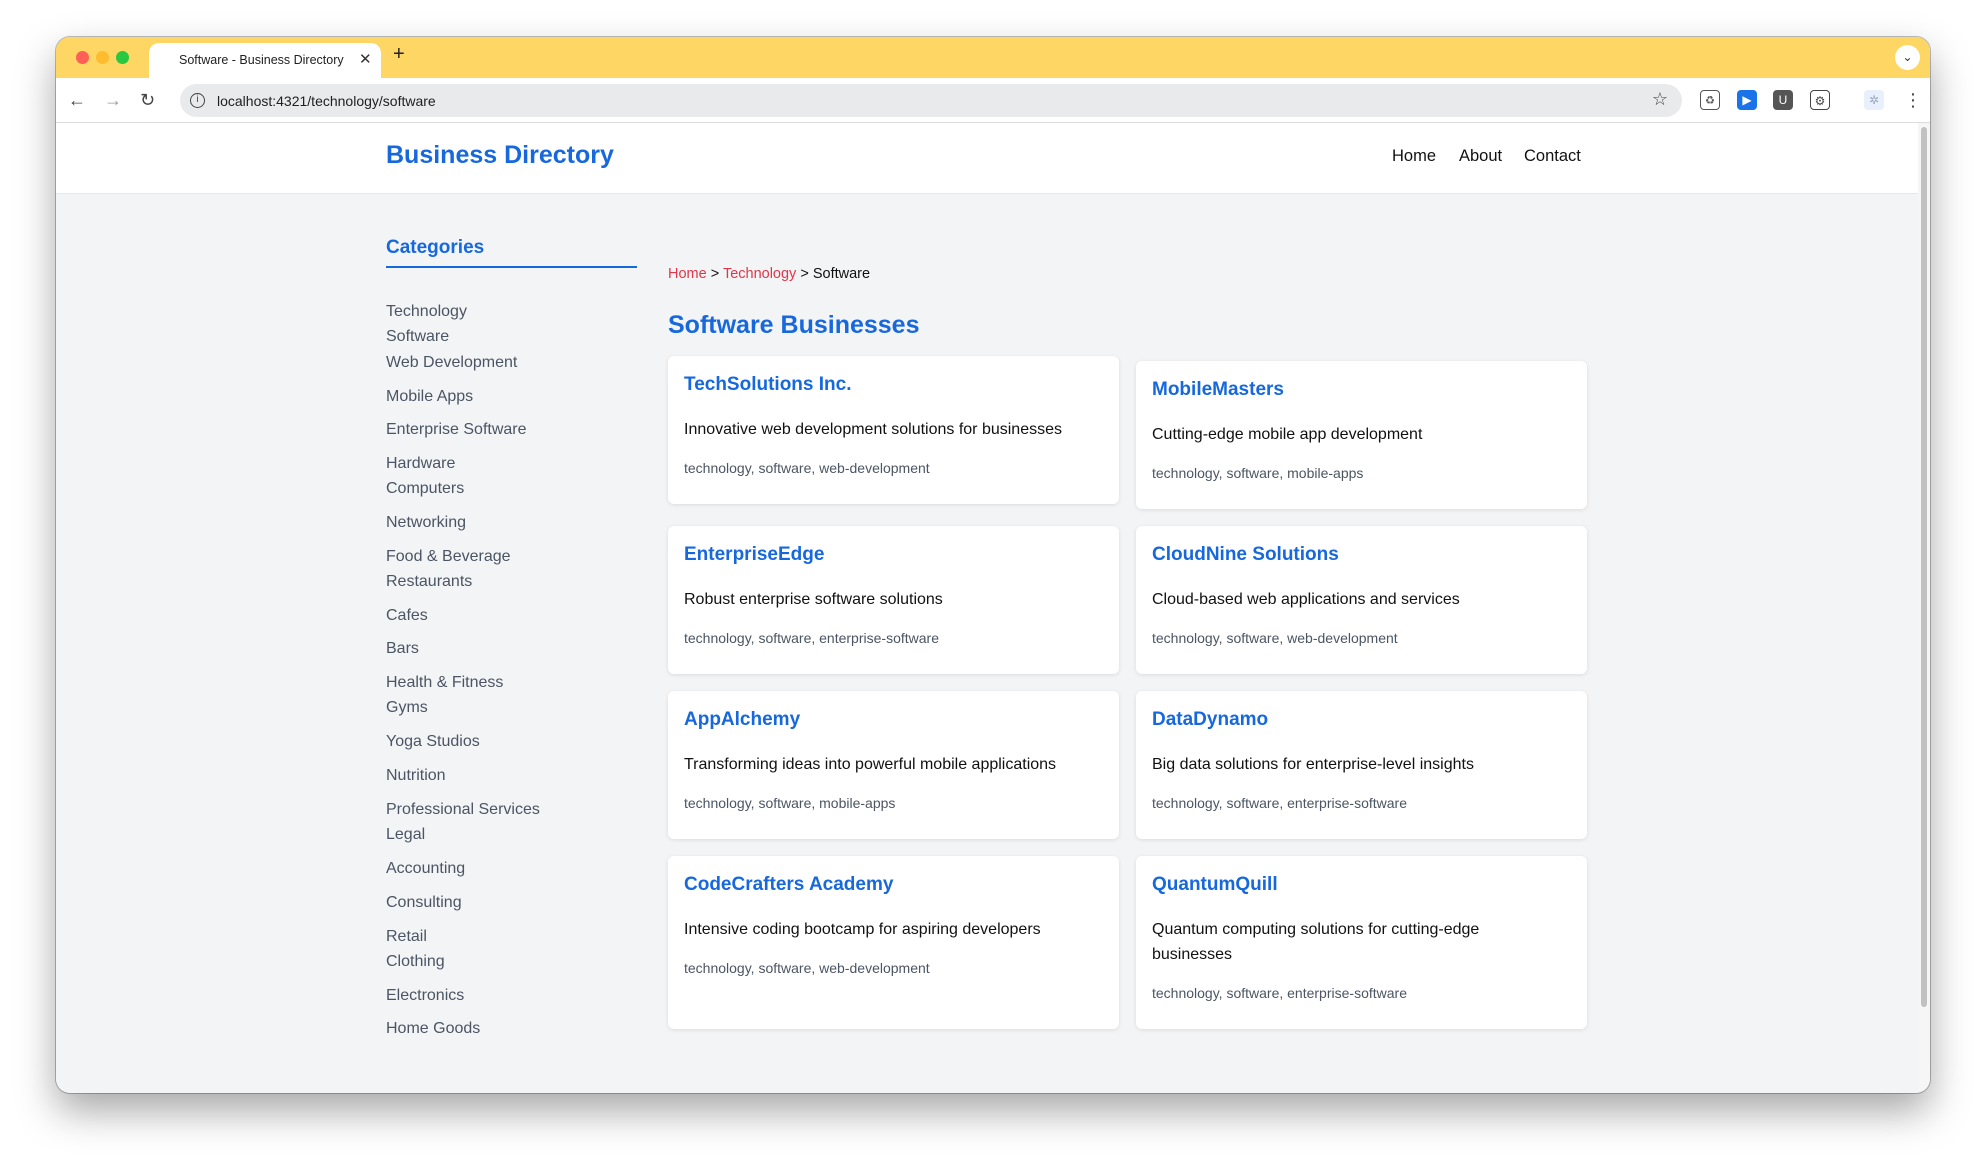  What do you see at coordinates (813, 599) in the screenshot?
I see `business-description: Robust enterprise software solutions` at bounding box center [813, 599].